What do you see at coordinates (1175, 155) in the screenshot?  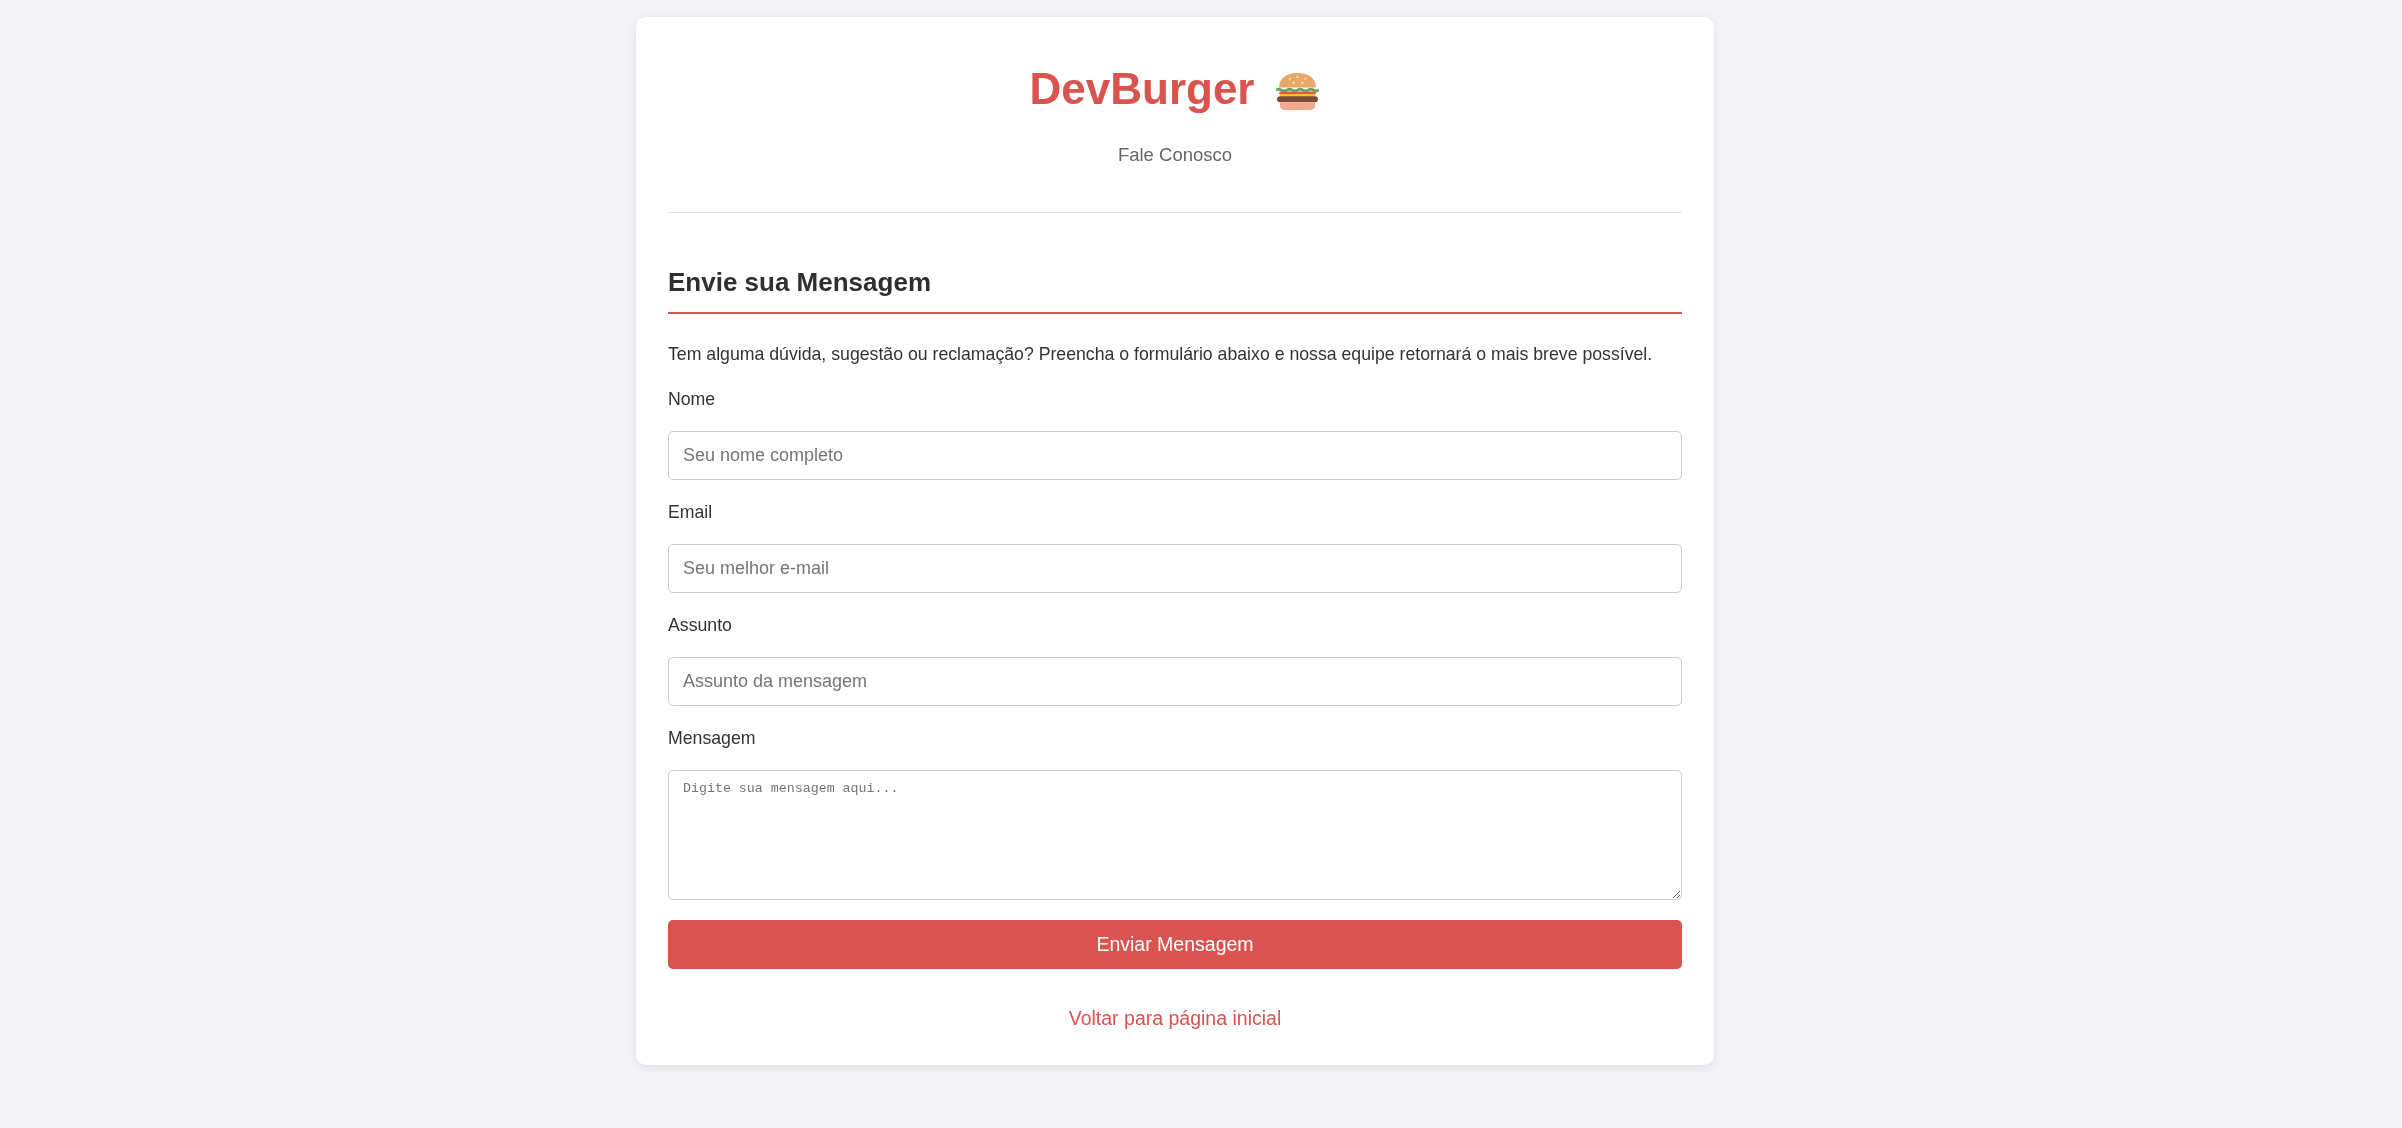 I see `page-subtitle: Fale Conosco` at bounding box center [1175, 155].